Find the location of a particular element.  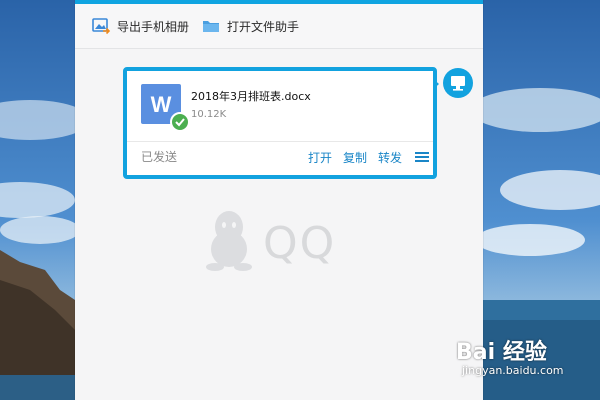

qq-watermark-text: QQ is located at coordinates (300, 243).